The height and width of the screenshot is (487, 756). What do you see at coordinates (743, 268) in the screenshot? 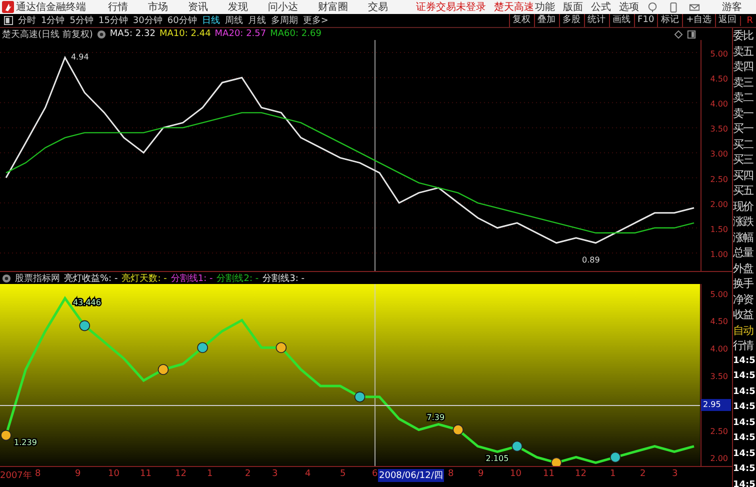
I see `quote-label: 外盘` at bounding box center [743, 268].